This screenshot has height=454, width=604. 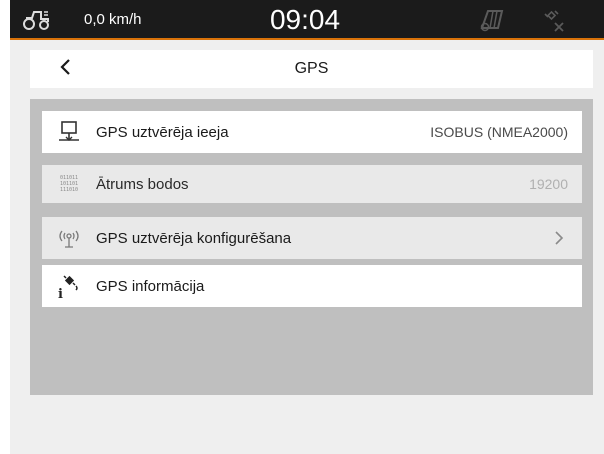 I want to click on menu-item-label: GPS uztvērēja ieeja, so click(x=162, y=132).